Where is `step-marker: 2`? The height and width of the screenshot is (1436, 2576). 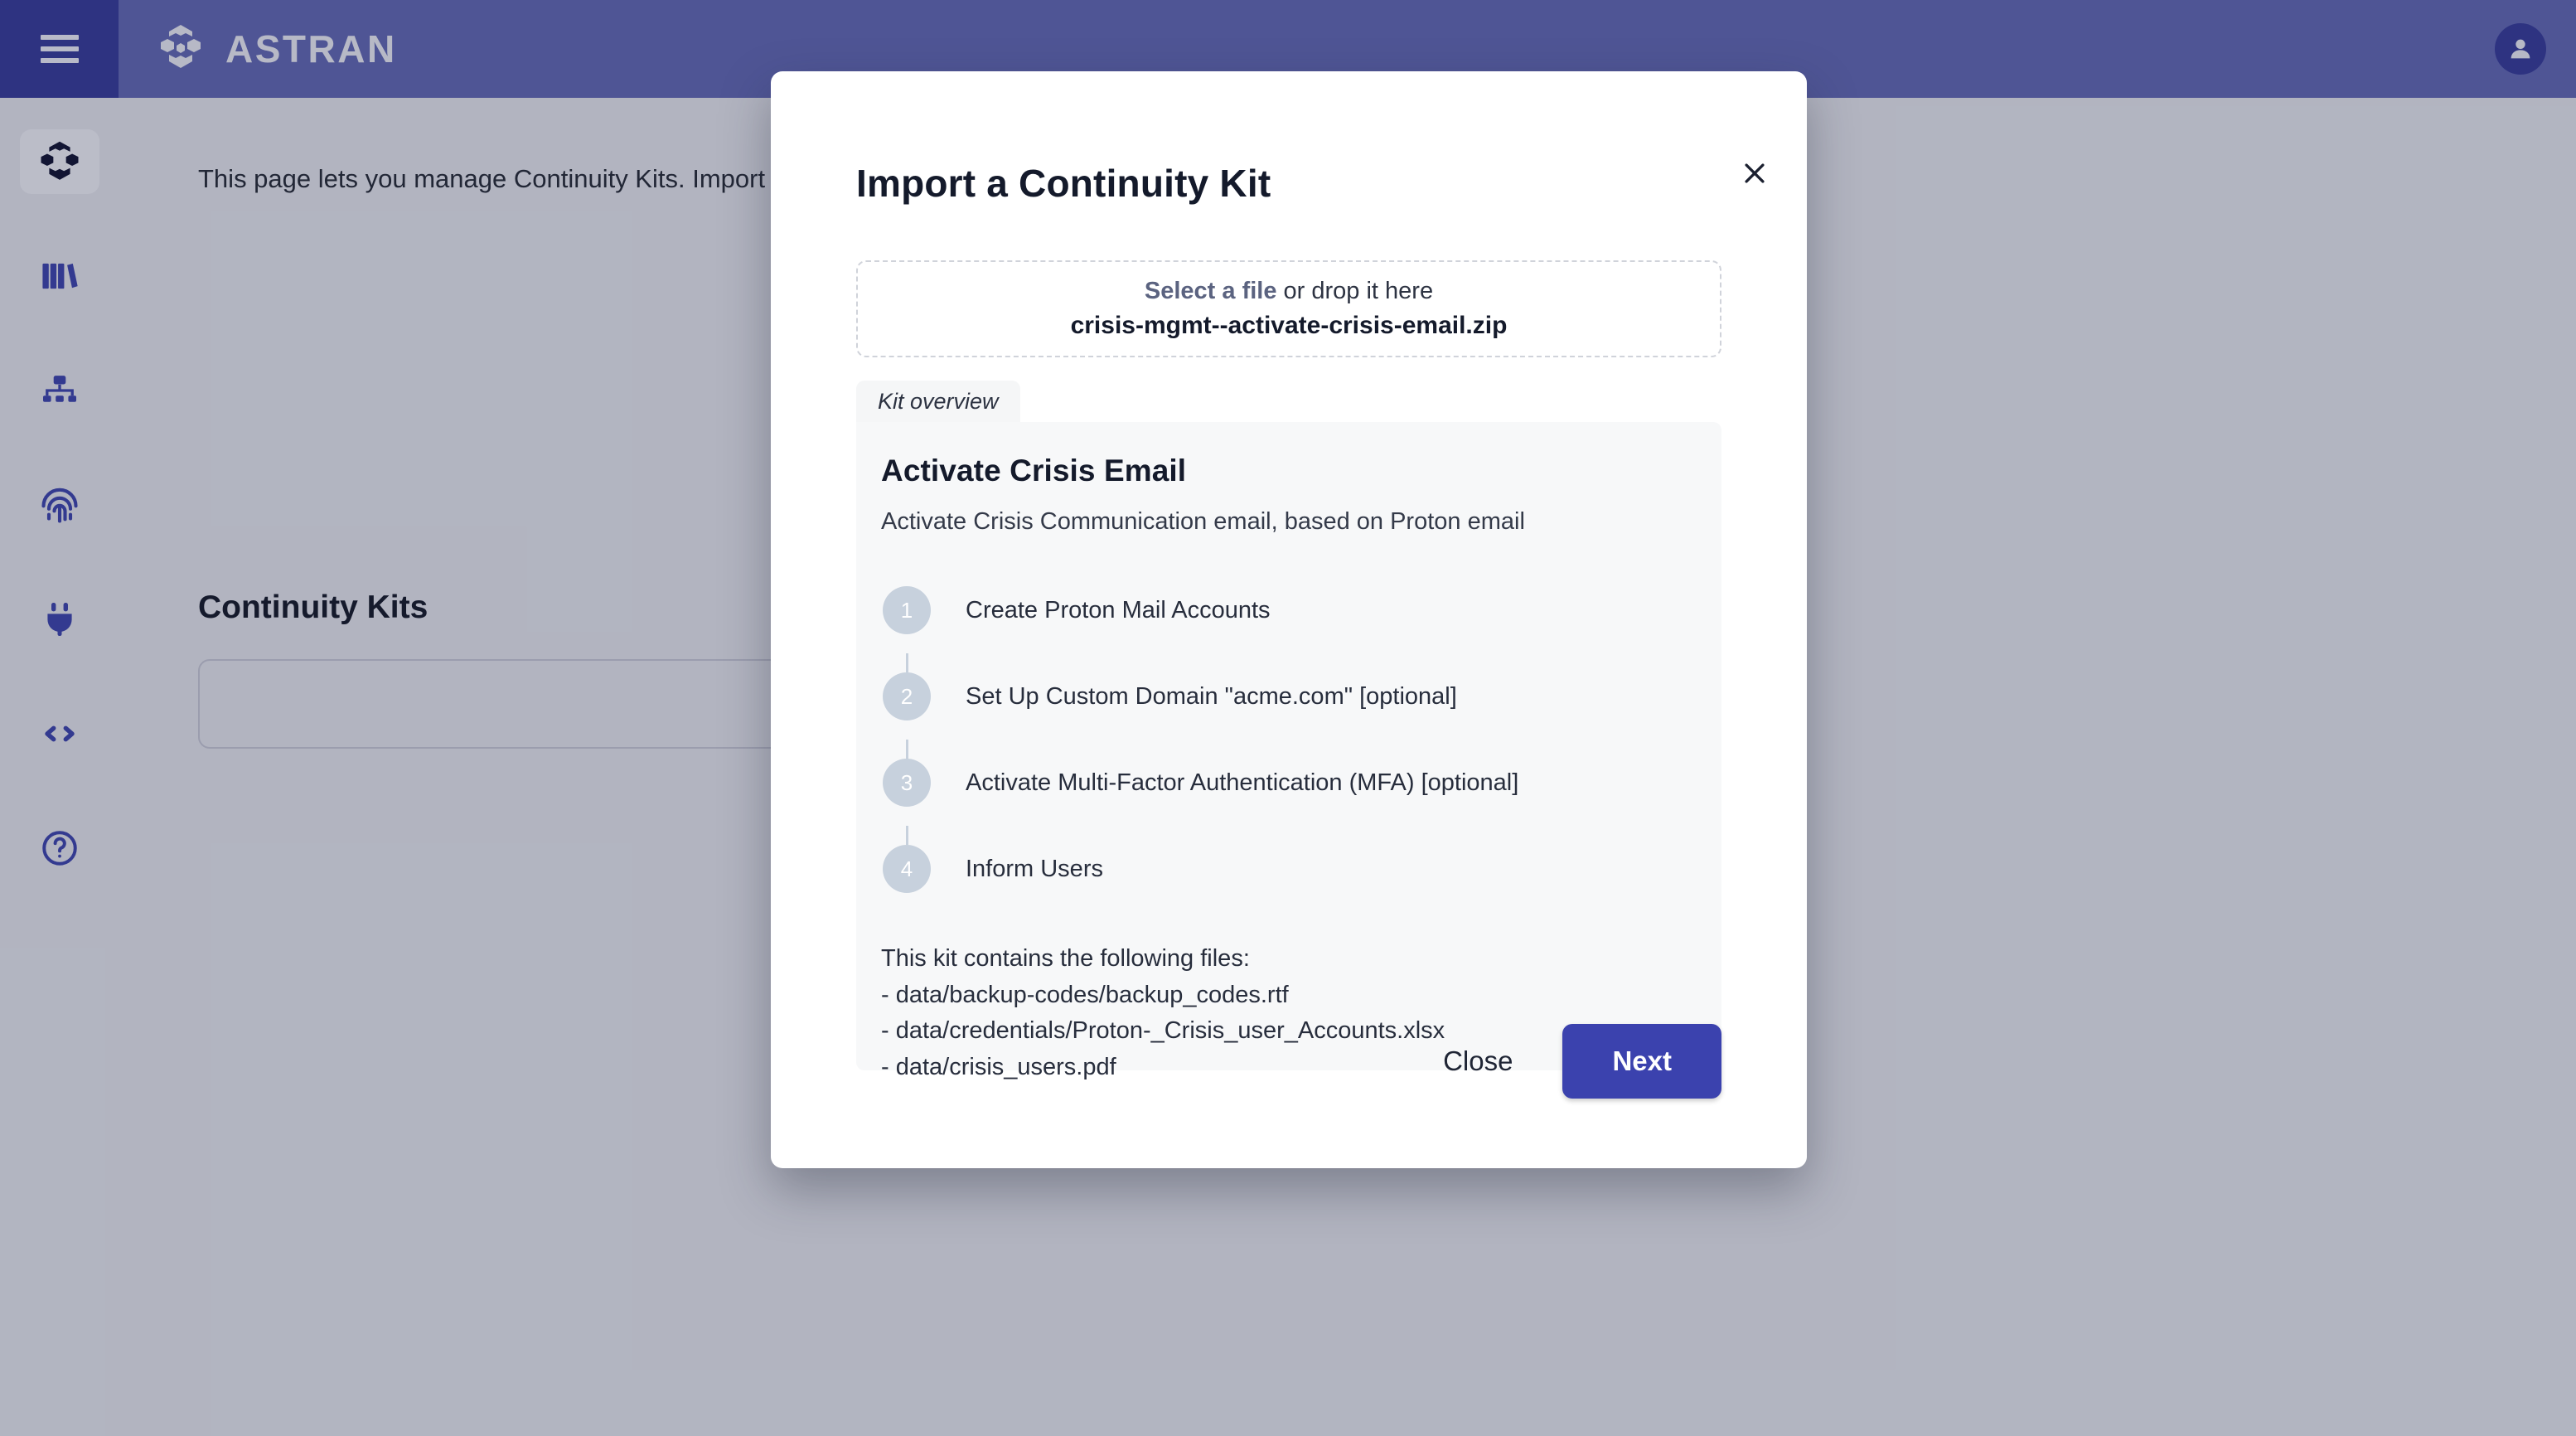
step-marker: 2 is located at coordinates (907, 715).